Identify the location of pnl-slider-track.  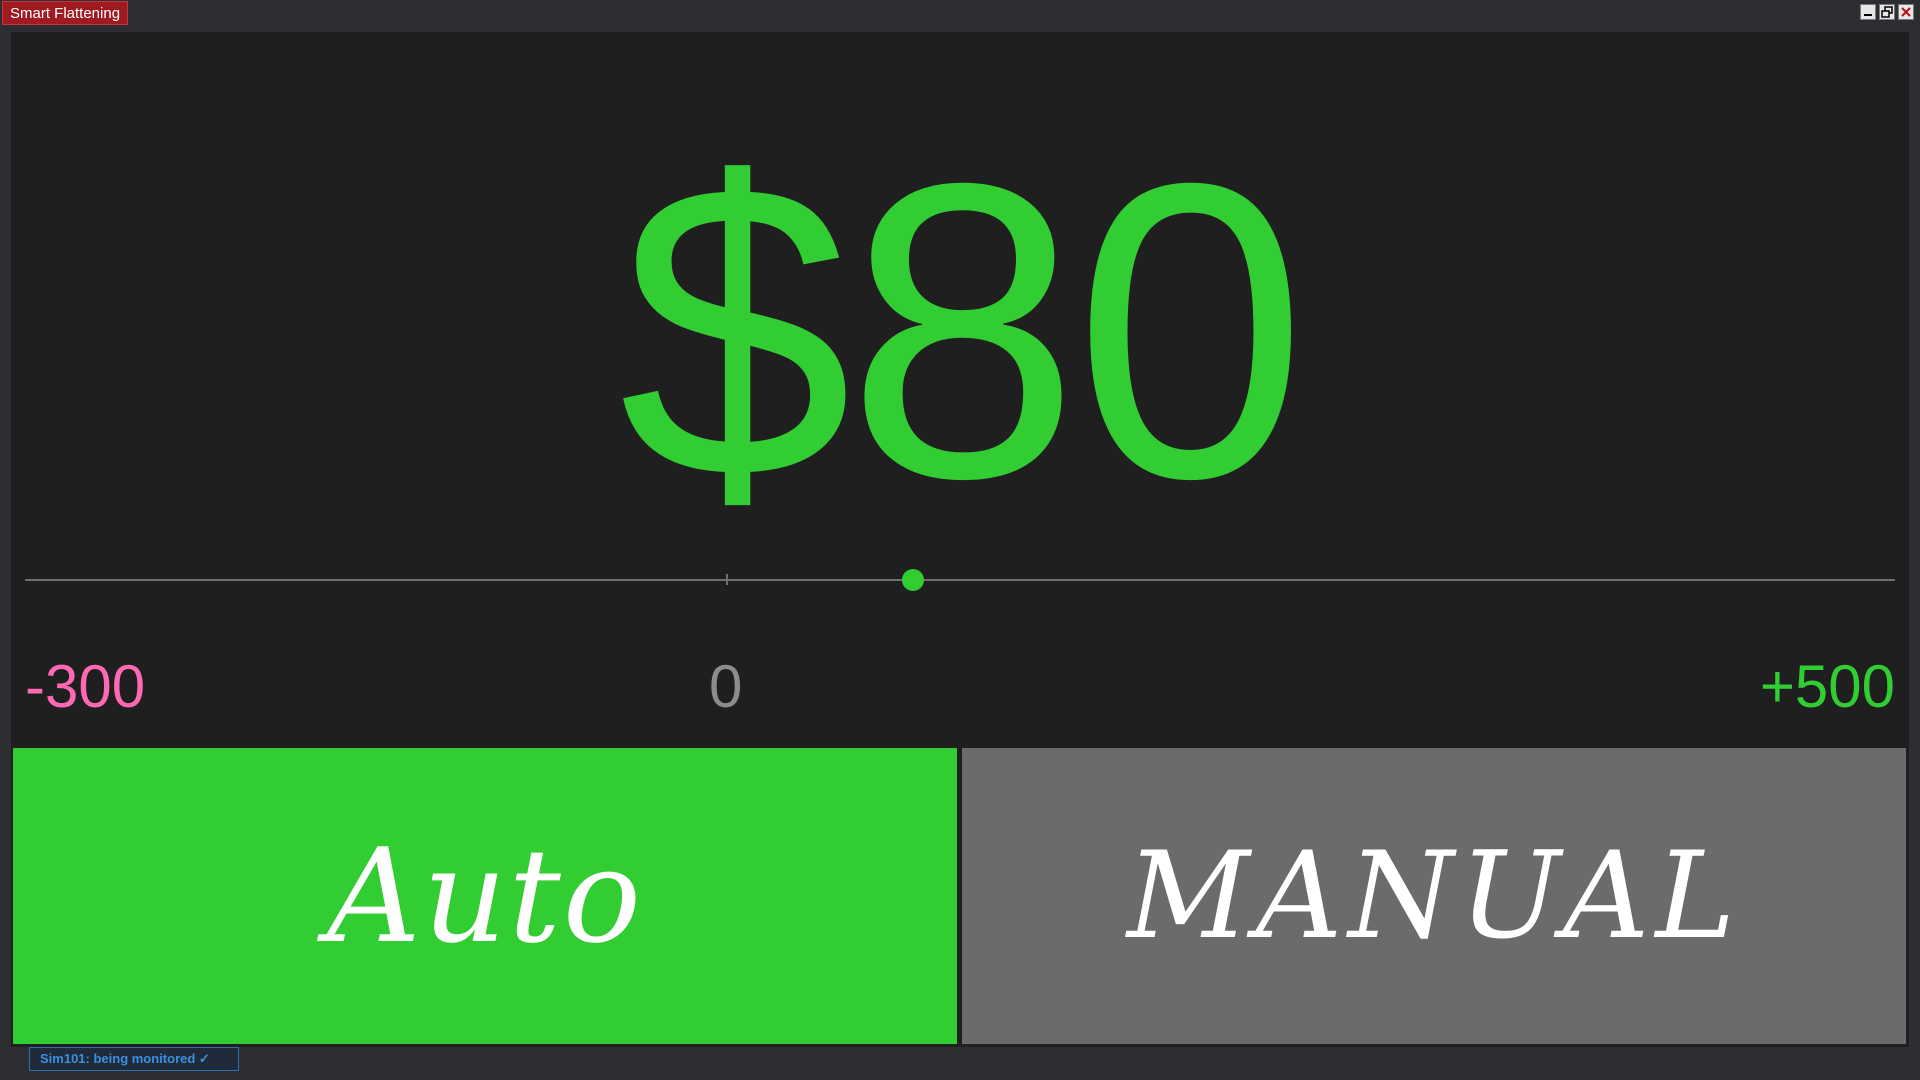
(960, 580).